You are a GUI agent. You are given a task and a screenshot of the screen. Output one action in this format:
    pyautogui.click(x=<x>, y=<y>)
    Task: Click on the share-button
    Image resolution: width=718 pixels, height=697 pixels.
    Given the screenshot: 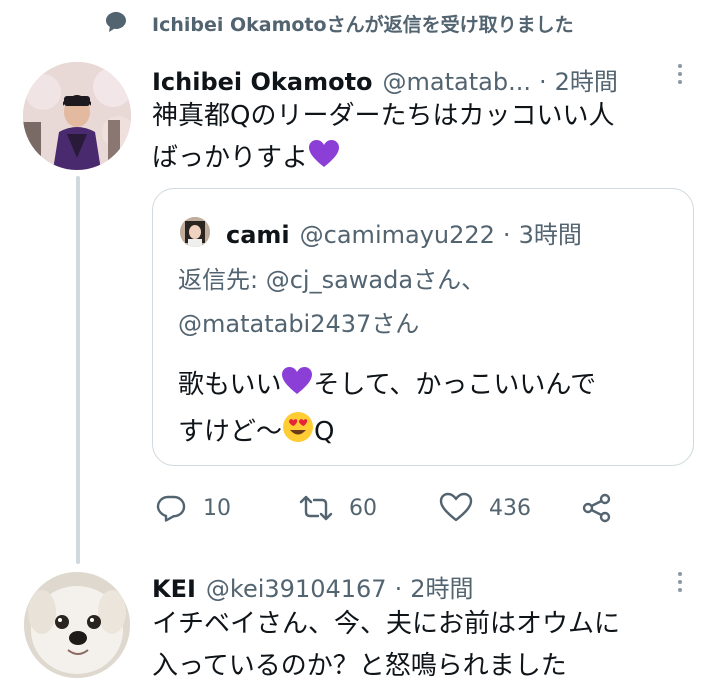 What is the action you would take?
    pyautogui.click(x=597, y=508)
    